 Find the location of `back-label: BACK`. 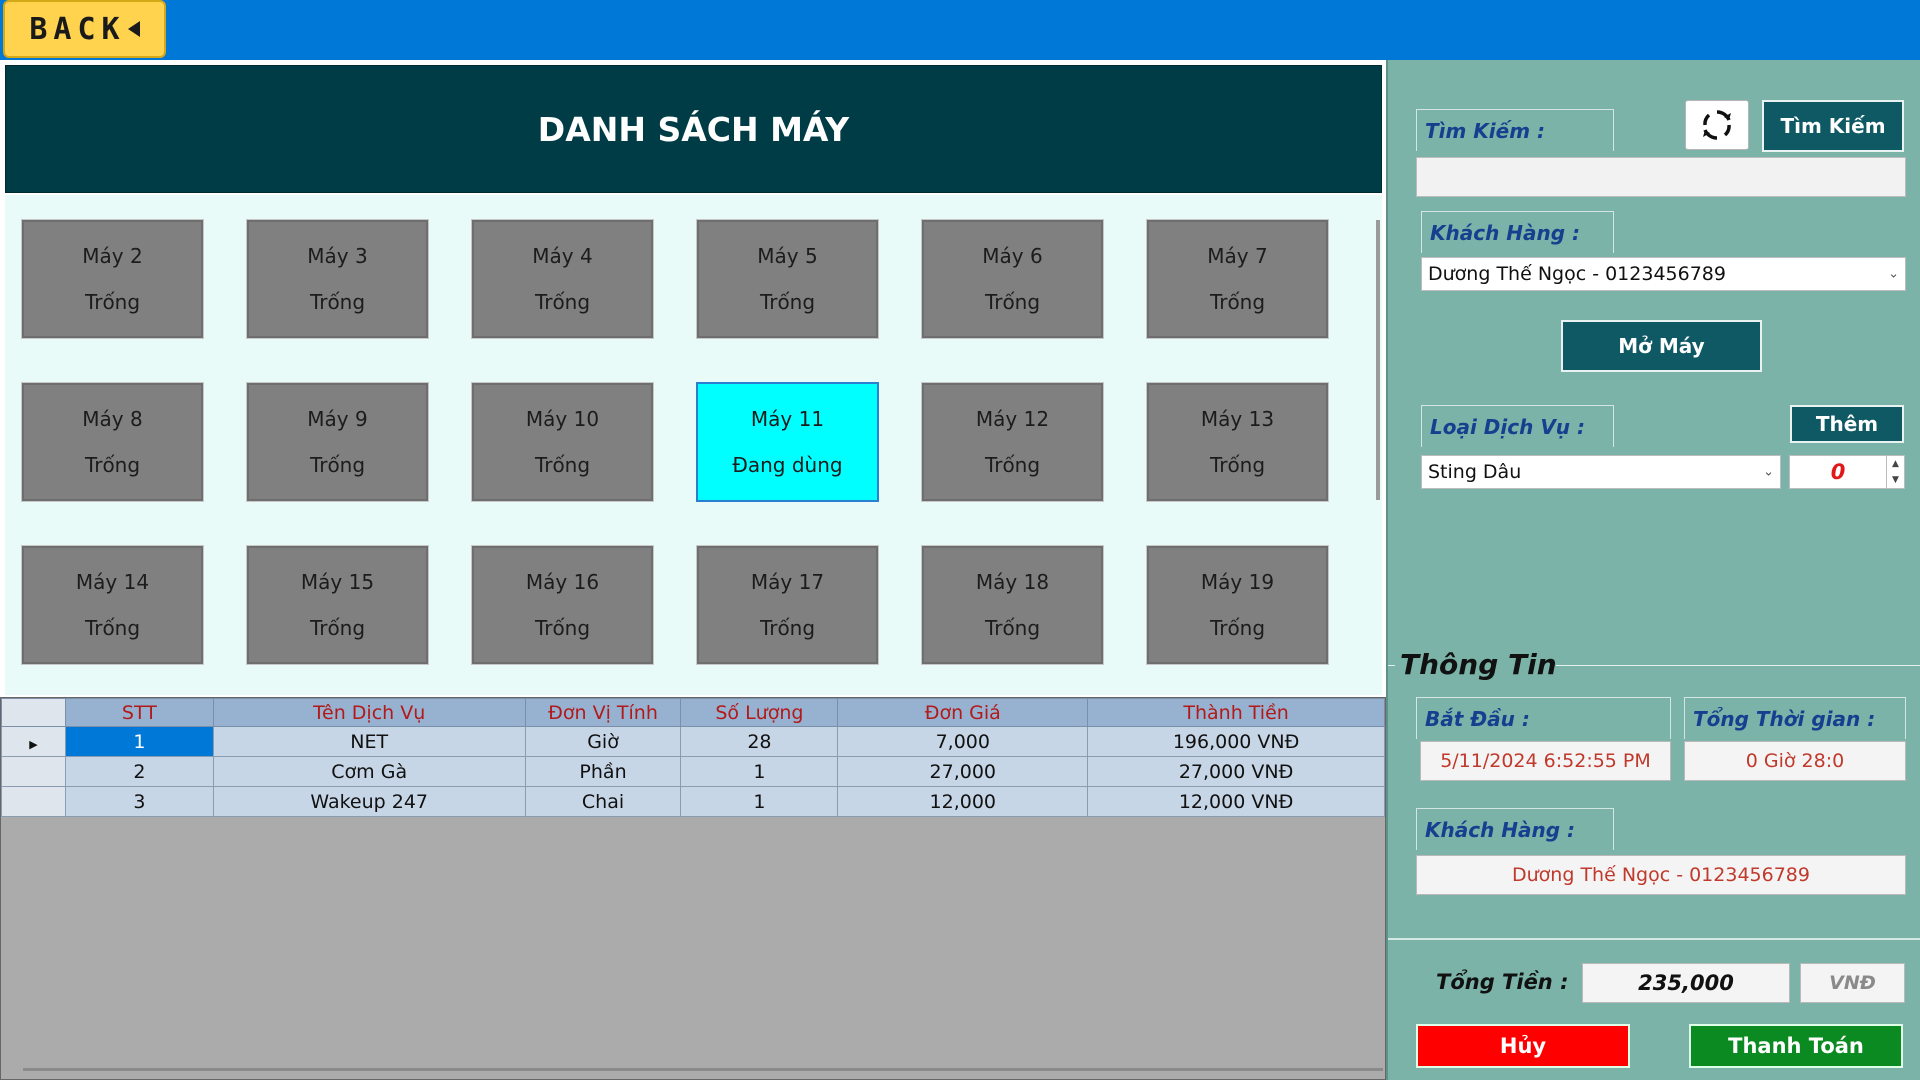

back-label: BACK is located at coordinates (77, 29).